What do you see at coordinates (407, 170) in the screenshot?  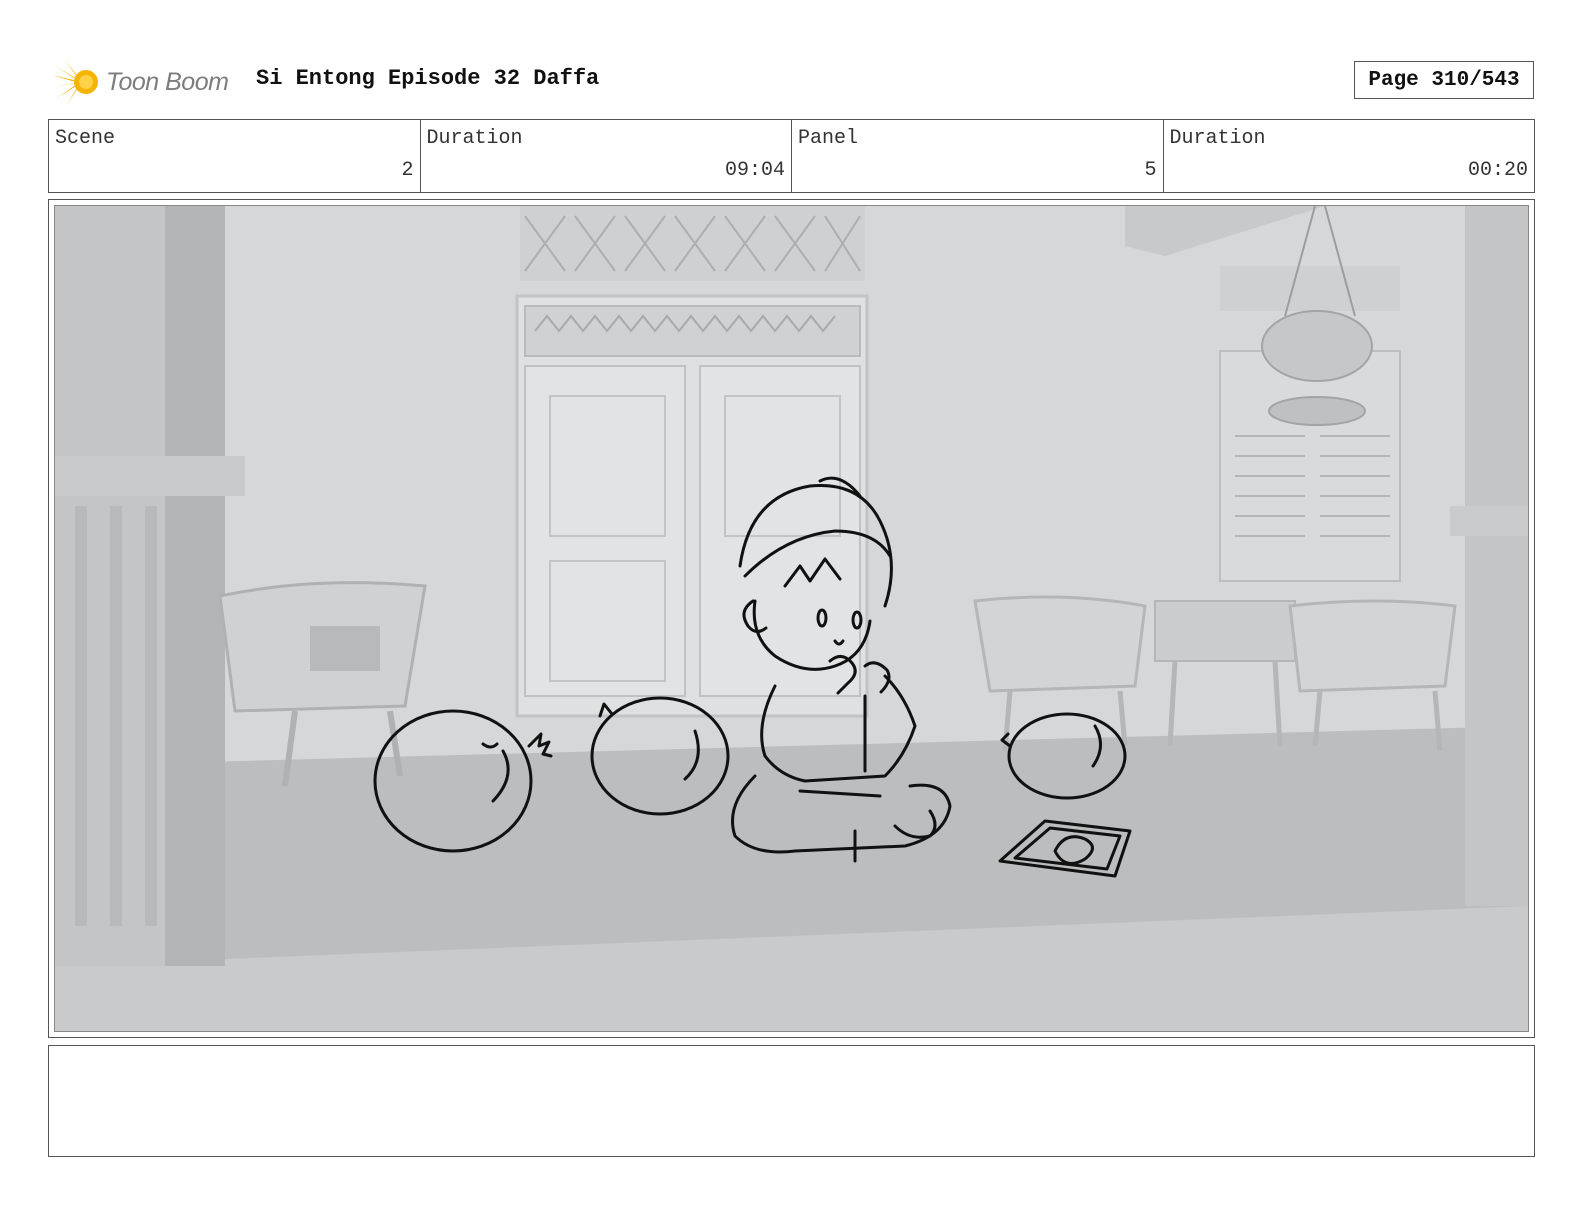 I see `scene-value: 2` at bounding box center [407, 170].